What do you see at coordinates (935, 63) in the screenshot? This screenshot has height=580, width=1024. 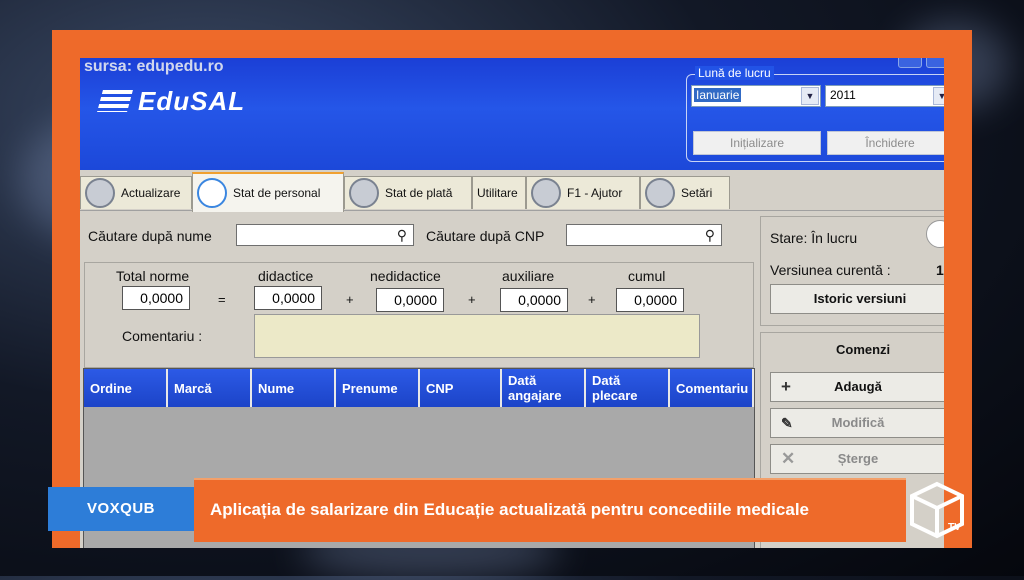 I see `maximize-button` at bounding box center [935, 63].